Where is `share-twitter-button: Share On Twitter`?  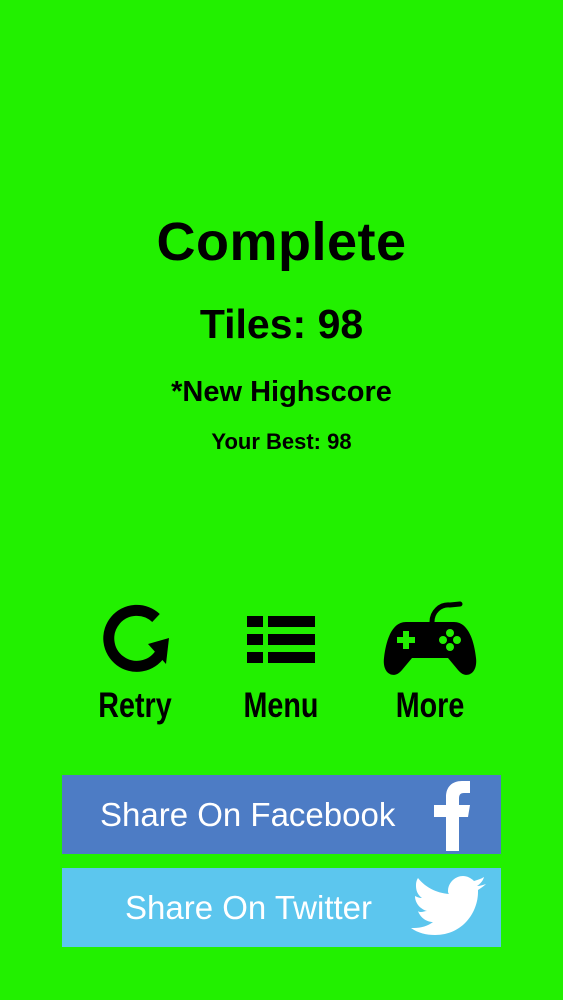
share-twitter-button: Share On Twitter is located at coordinates (281, 907).